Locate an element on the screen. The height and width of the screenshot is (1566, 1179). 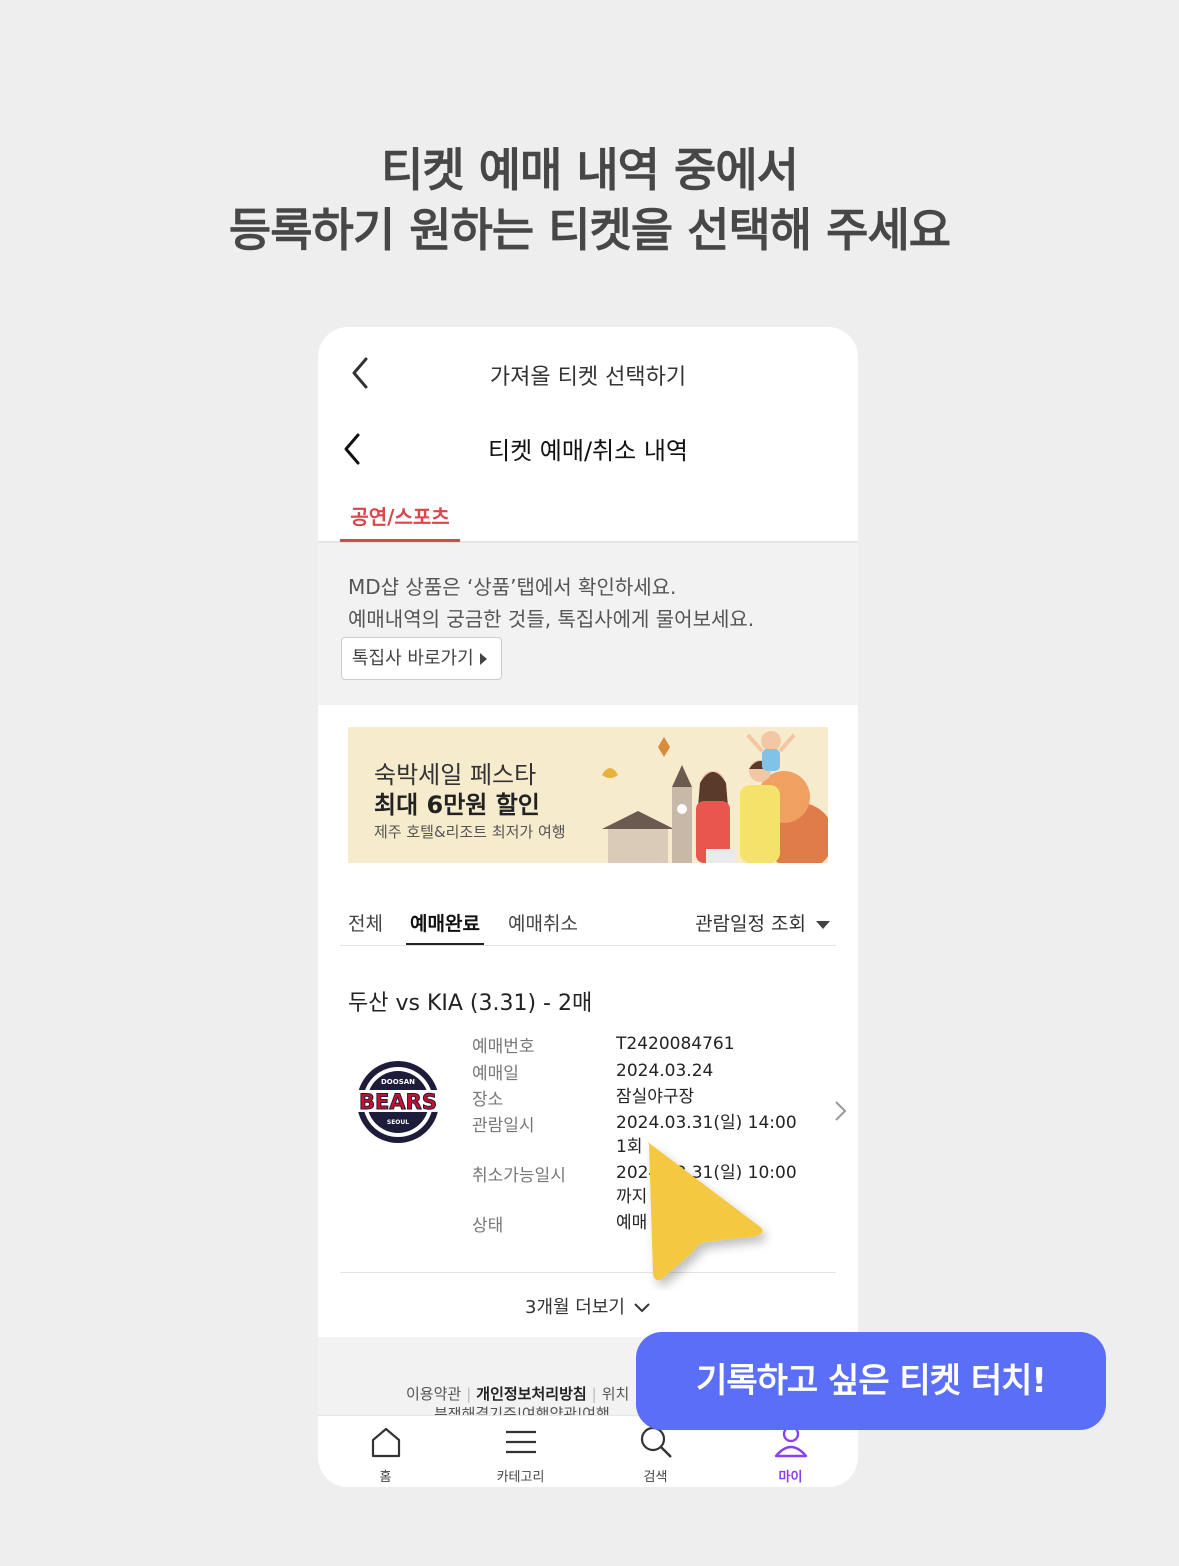
caret-down-icon is located at coordinates (823, 924).